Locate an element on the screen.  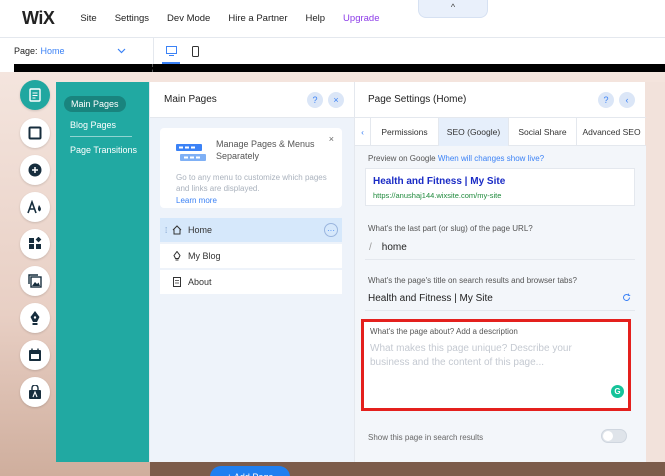
page-selector-label: Page: is located at coordinates (26, 51).